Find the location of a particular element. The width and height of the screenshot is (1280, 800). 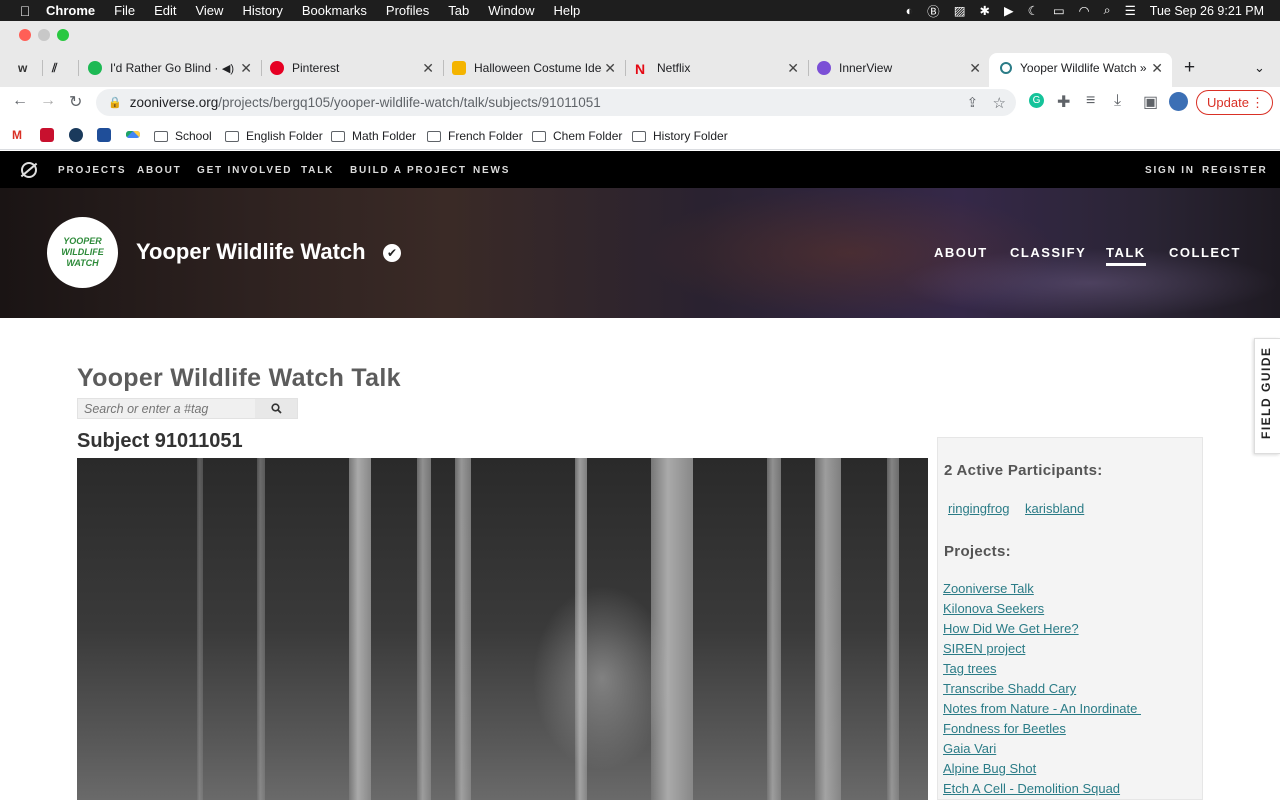

project-title: Yooper Wildlife Watch is located at coordinates (251, 252).